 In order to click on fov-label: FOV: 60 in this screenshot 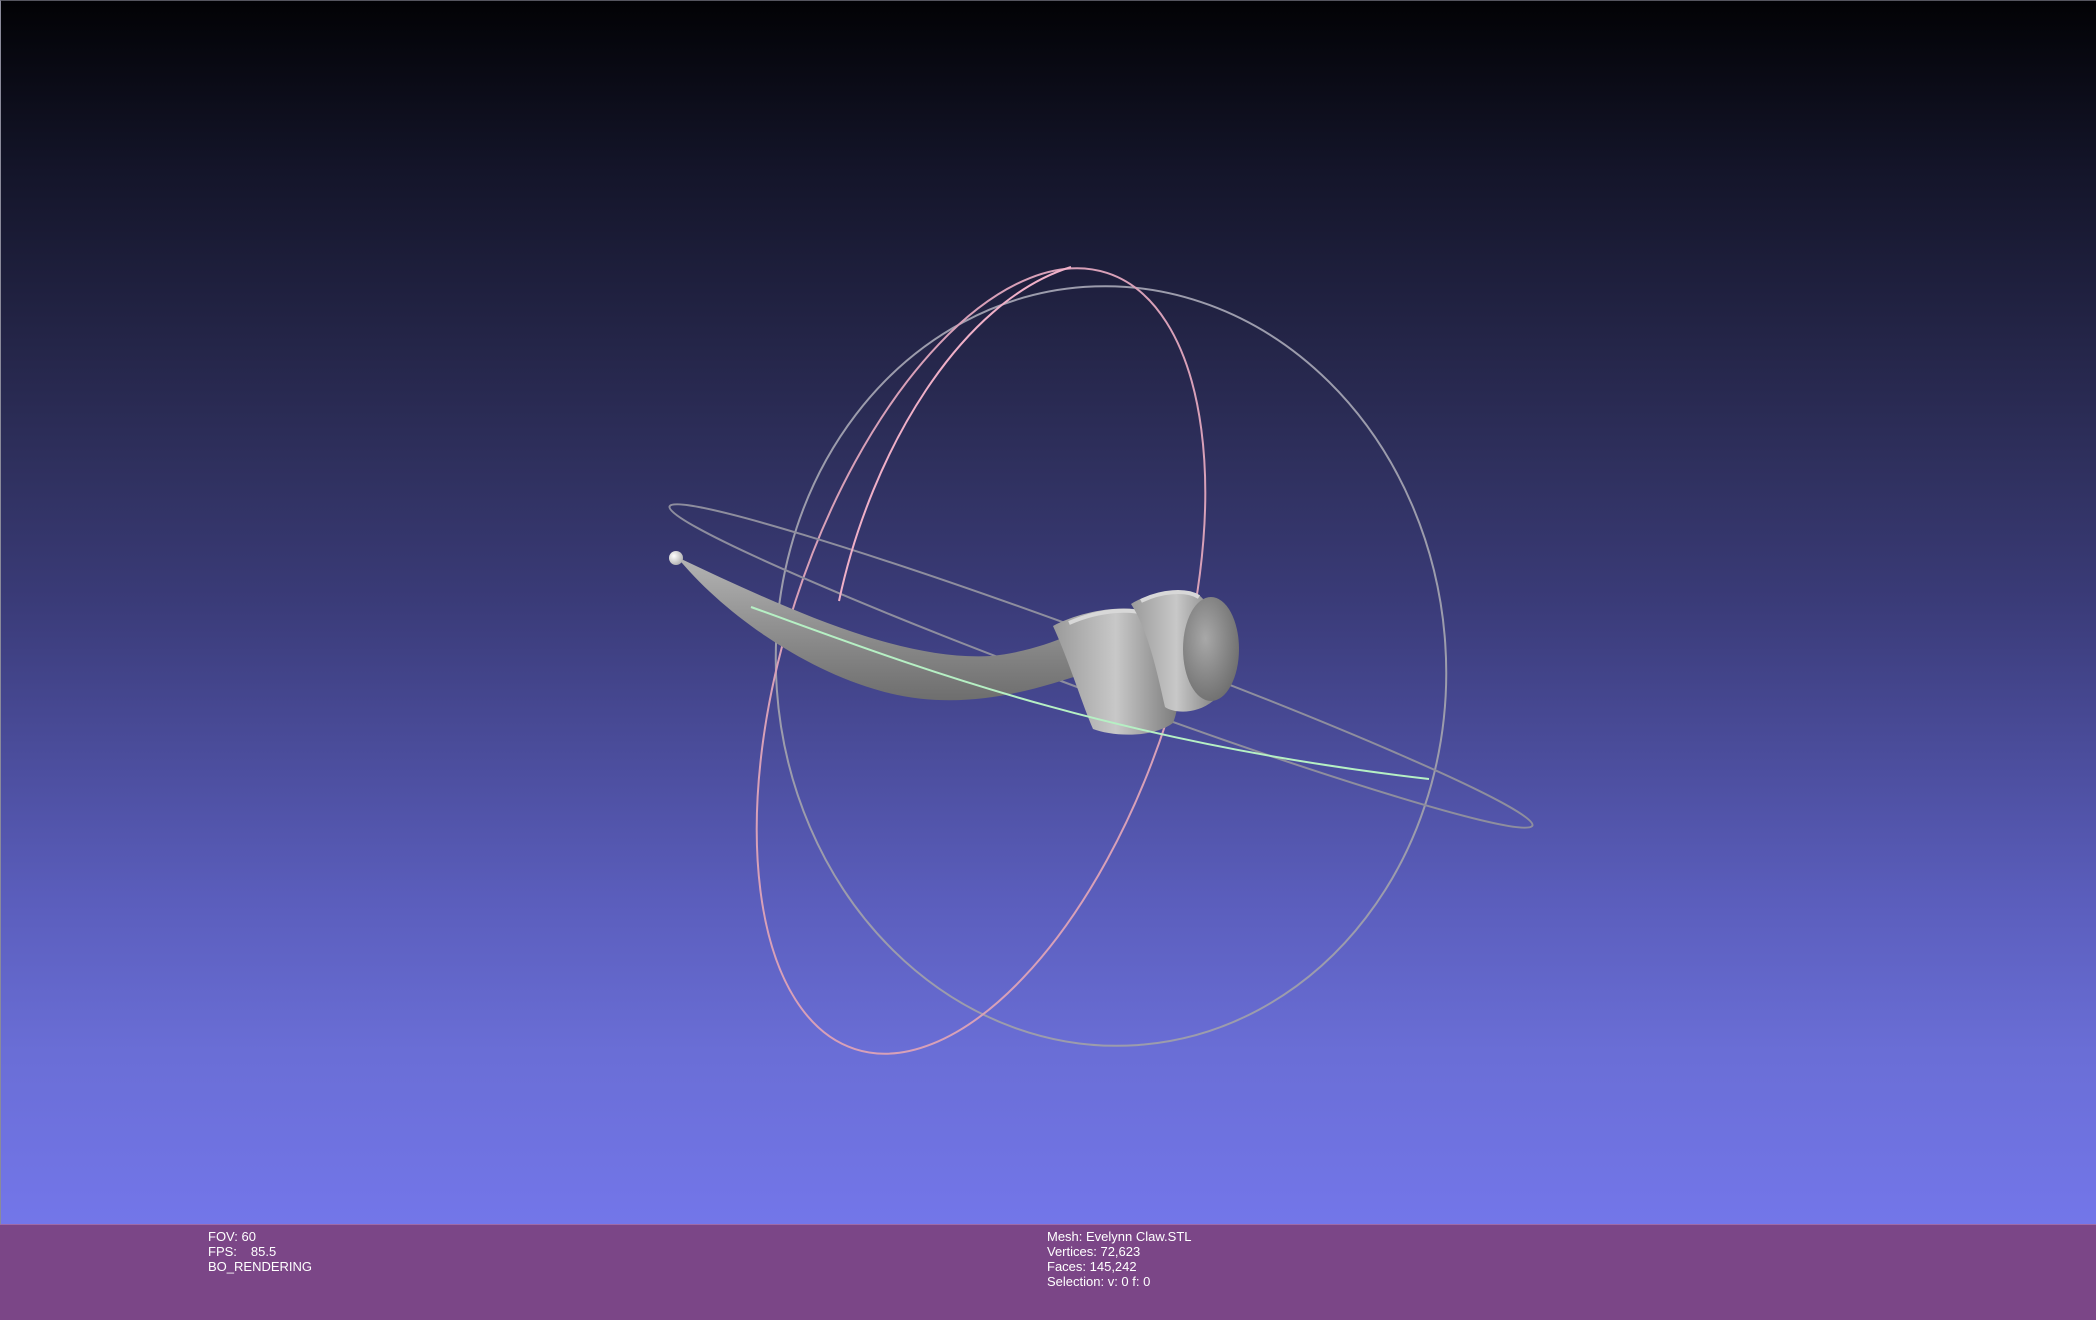, I will do `click(232, 1236)`.